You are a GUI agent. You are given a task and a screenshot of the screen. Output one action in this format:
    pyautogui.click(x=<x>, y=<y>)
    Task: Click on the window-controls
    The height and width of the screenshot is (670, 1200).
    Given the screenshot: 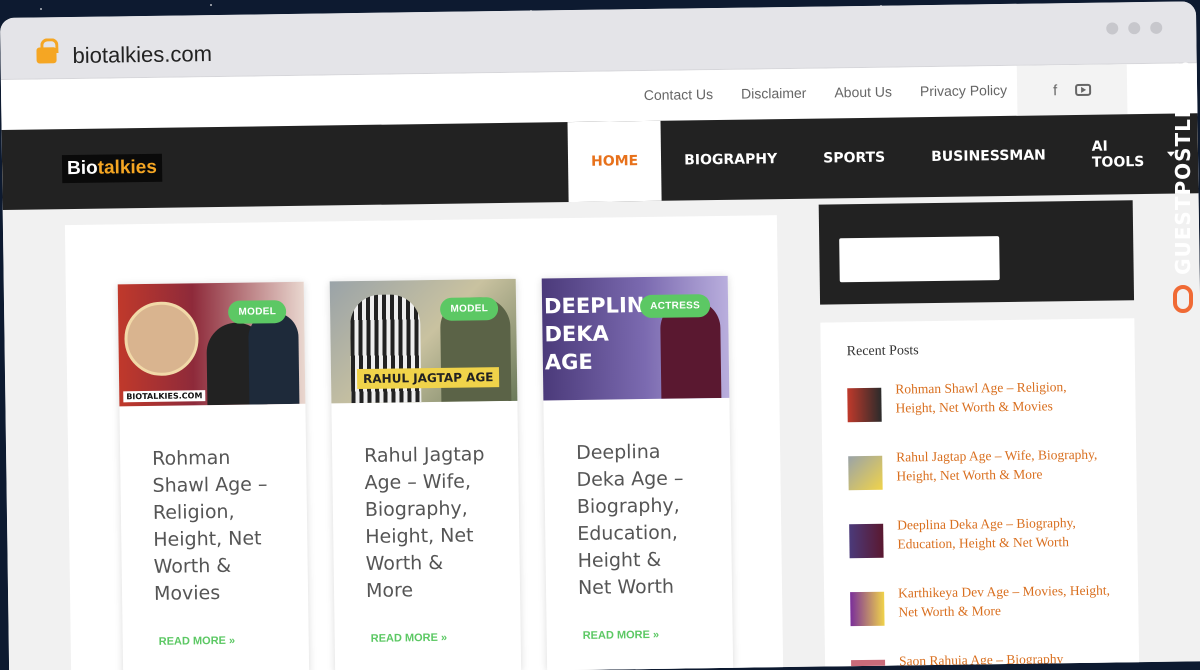 What is the action you would take?
    pyautogui.click(x=1134, y=28)
    